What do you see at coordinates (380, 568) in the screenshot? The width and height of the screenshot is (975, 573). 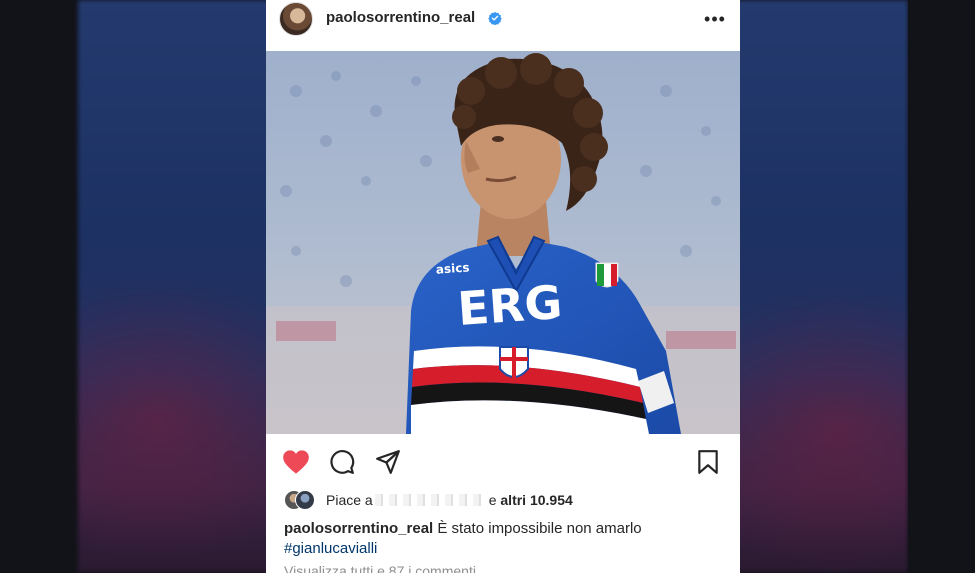 I see `view-comments-link: Visualizza tutti e 87 i commenti` at bounding box center [380, 568].